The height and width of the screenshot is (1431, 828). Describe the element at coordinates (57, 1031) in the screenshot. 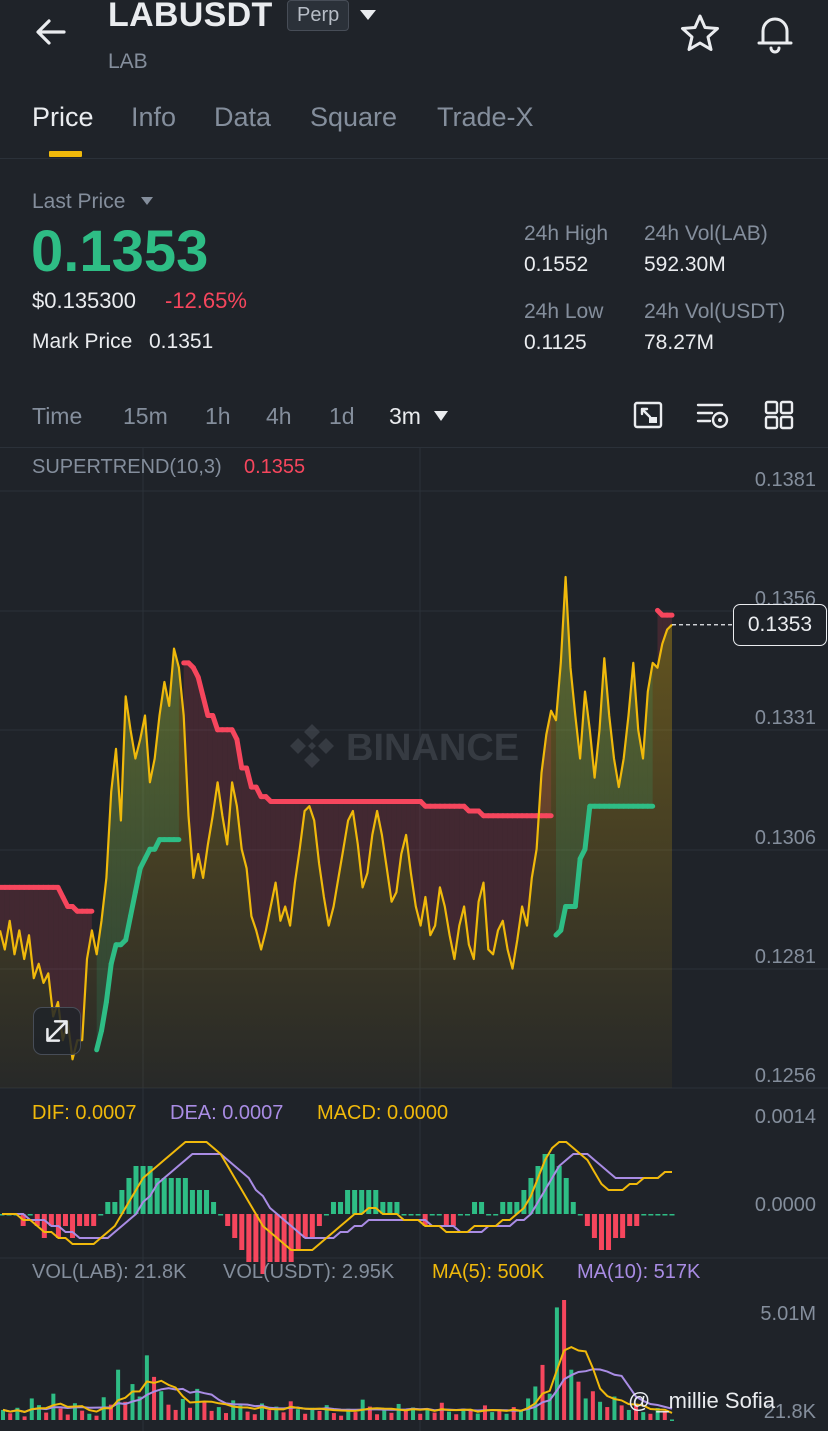

I see `expand-icon` at that location.